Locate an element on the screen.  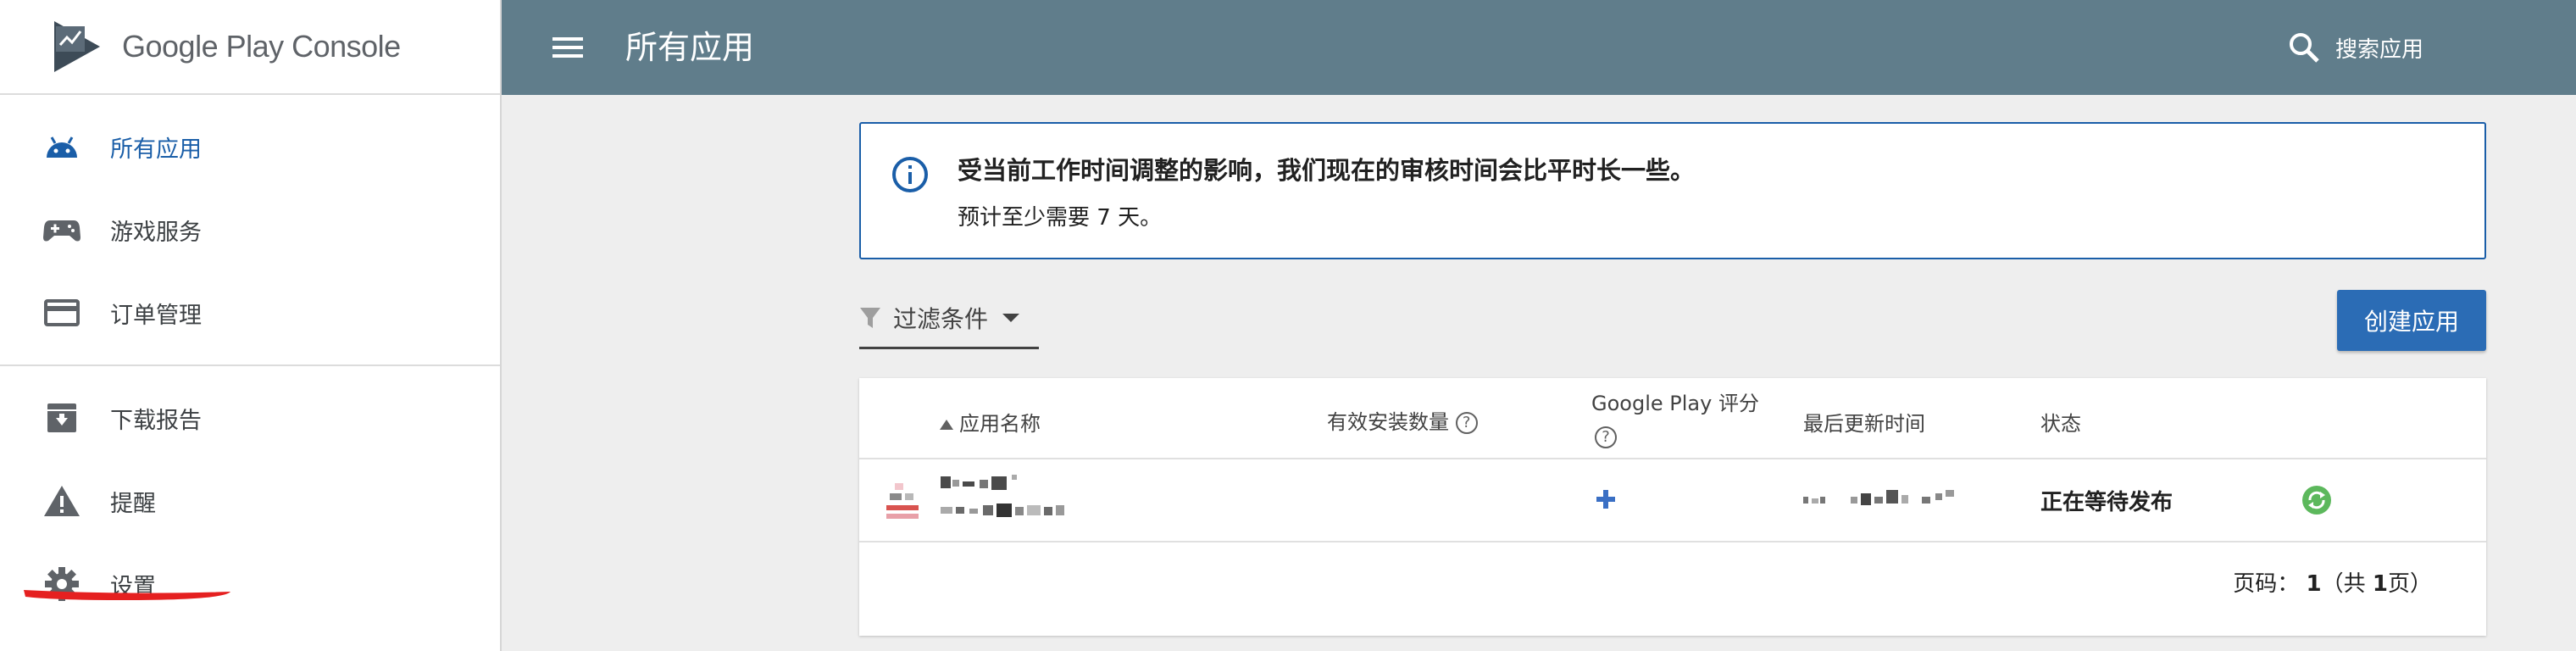
brand-header: Google Play Console is located at coordinates (250, 47).